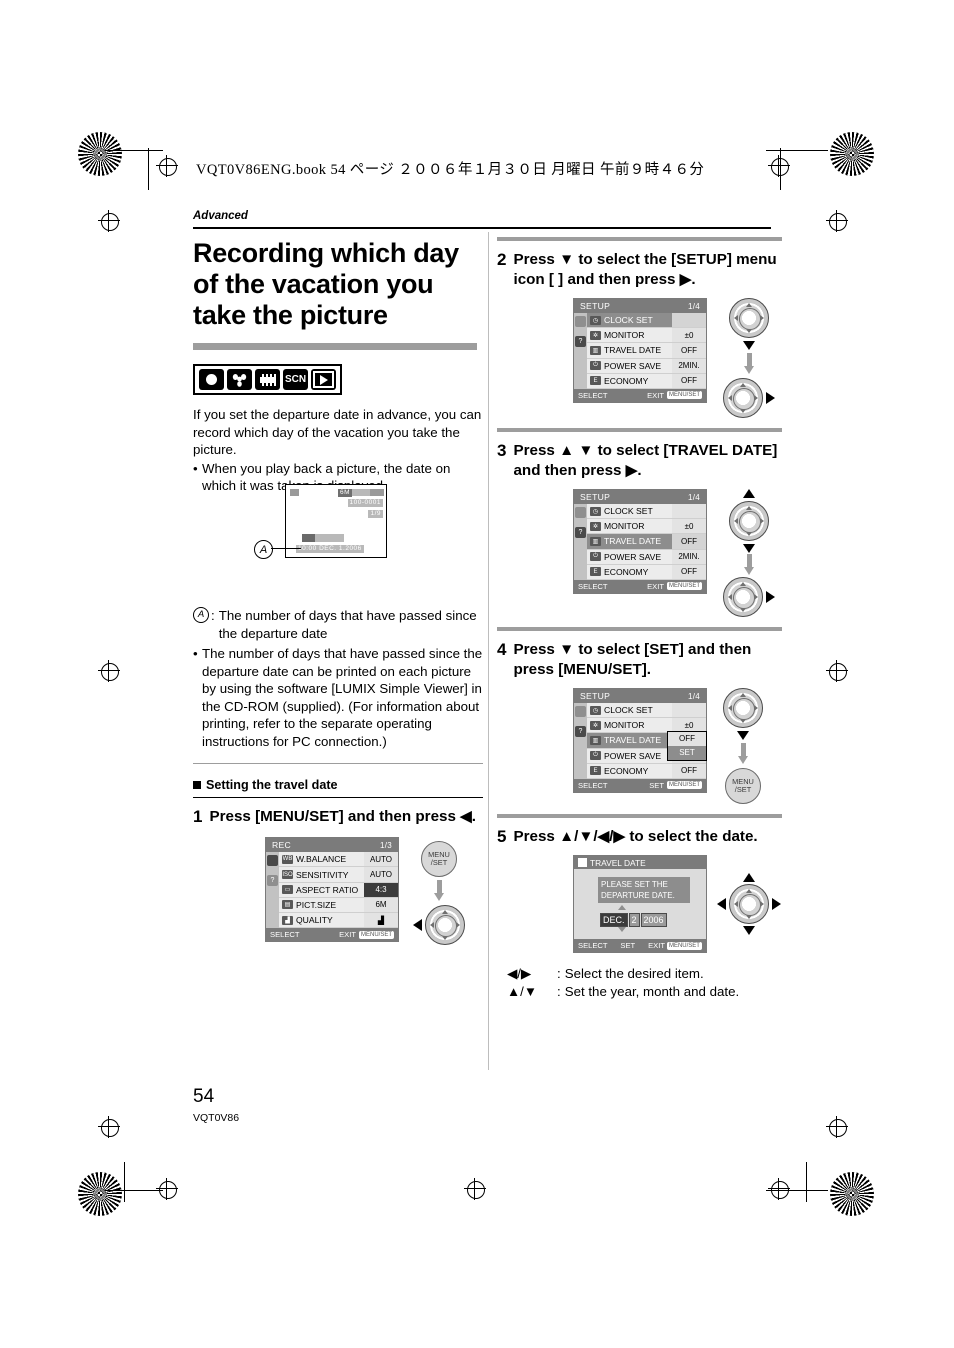 The image size is (954, 1348). Describe the element at coordinates (502, 450) in the screenshot. I see `step-3-number: 3` at that location.